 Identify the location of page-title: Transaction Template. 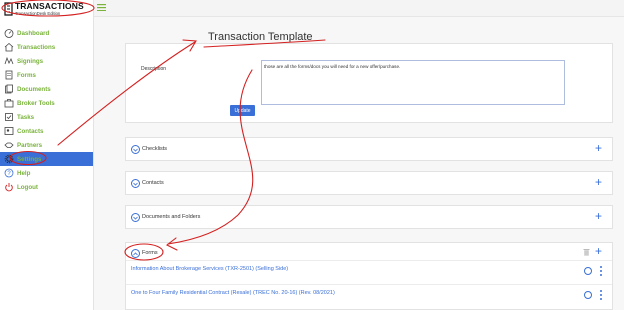
(260, 37).